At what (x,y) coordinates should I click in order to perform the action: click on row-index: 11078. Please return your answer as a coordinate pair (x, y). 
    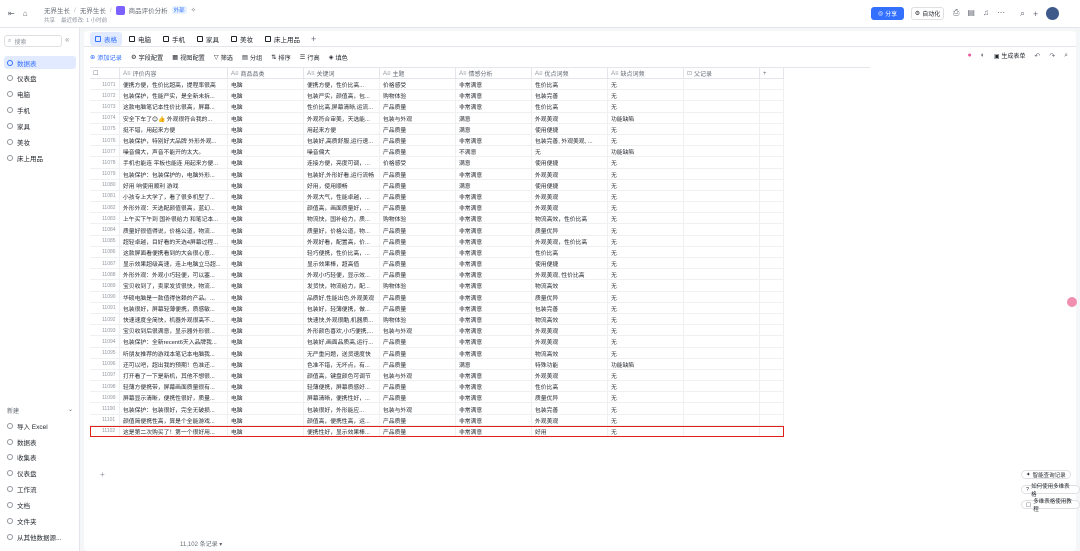
    Looking at the image, I should click on (105, 163).